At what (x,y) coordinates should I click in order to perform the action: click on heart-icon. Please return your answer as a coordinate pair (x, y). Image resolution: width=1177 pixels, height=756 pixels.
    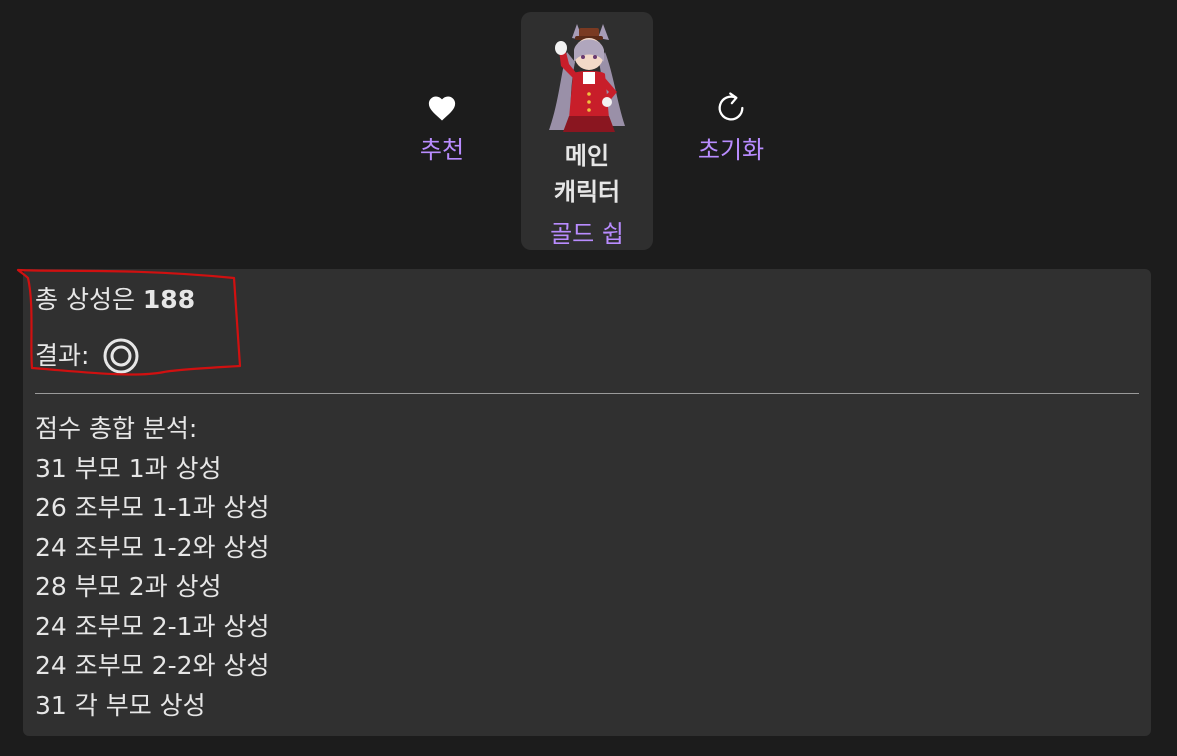
    Looking at the image, I should click on (442, 108).